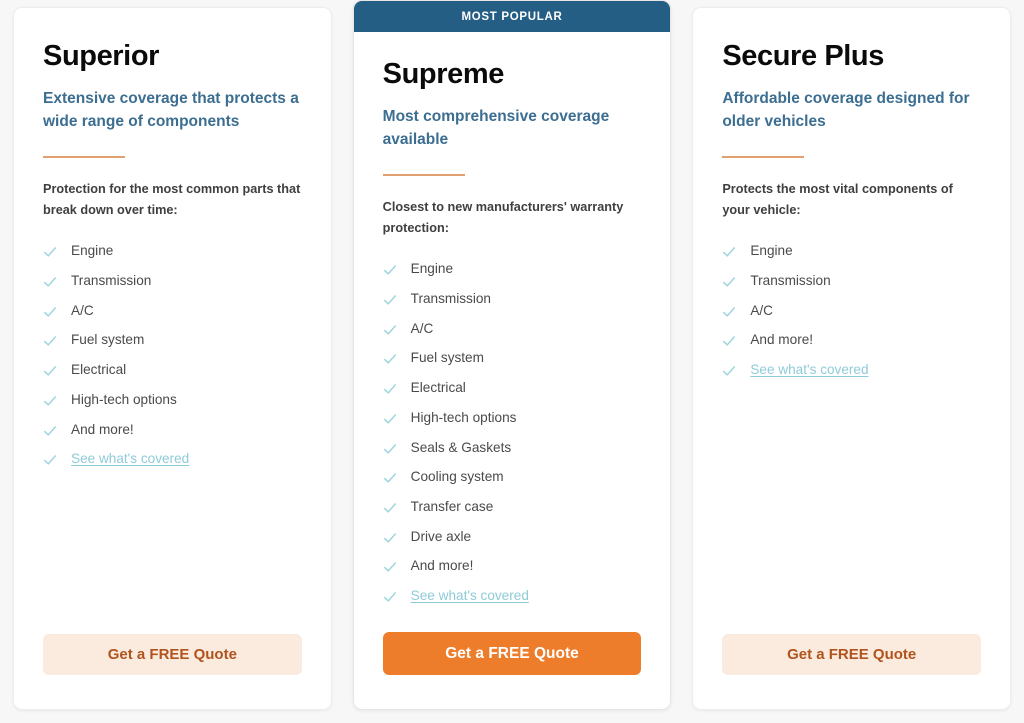 This screenshot has height=723, width=1024. I want to click on feature-label: Cooling system, so click(457, 477).